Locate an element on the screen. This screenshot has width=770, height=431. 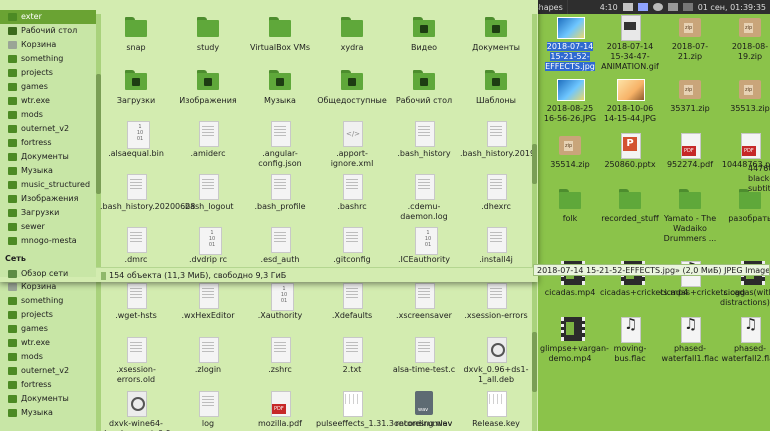
sidebar-item: Рабочий стол is located at coordinates (48, 31).